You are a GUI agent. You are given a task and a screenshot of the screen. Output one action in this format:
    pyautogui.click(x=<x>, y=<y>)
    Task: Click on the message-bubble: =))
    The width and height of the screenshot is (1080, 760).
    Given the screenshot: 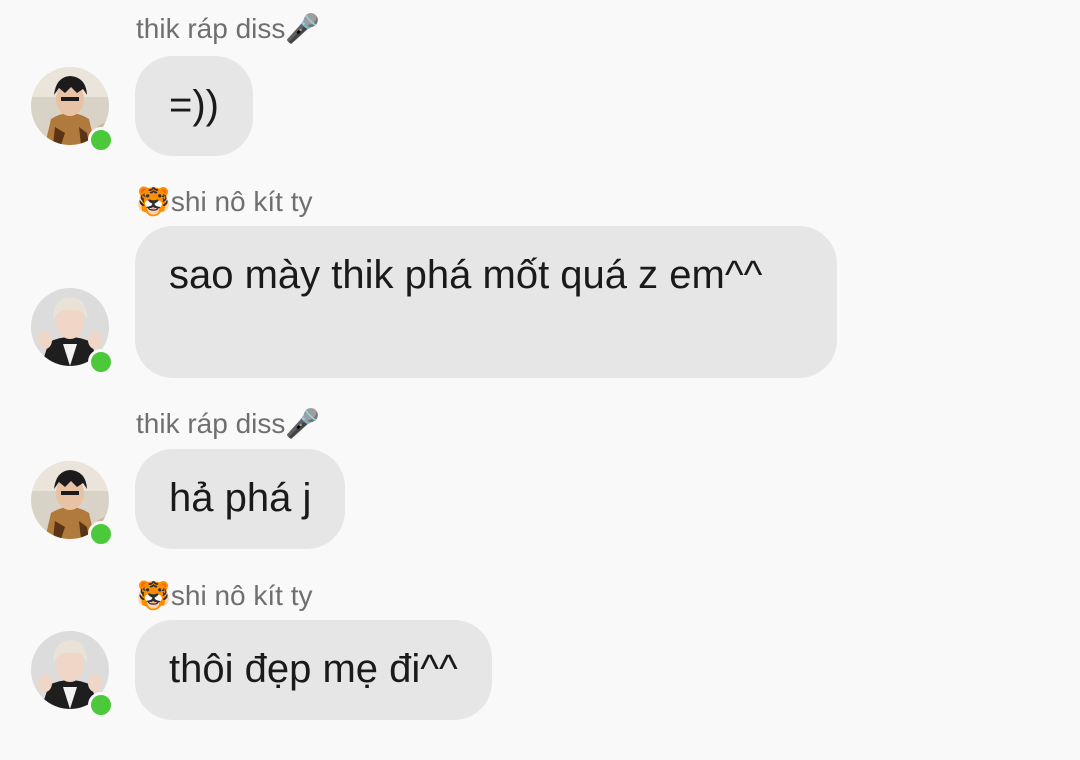 What is the action you would take?
    pyautogui.click(x=194, y=106)
    